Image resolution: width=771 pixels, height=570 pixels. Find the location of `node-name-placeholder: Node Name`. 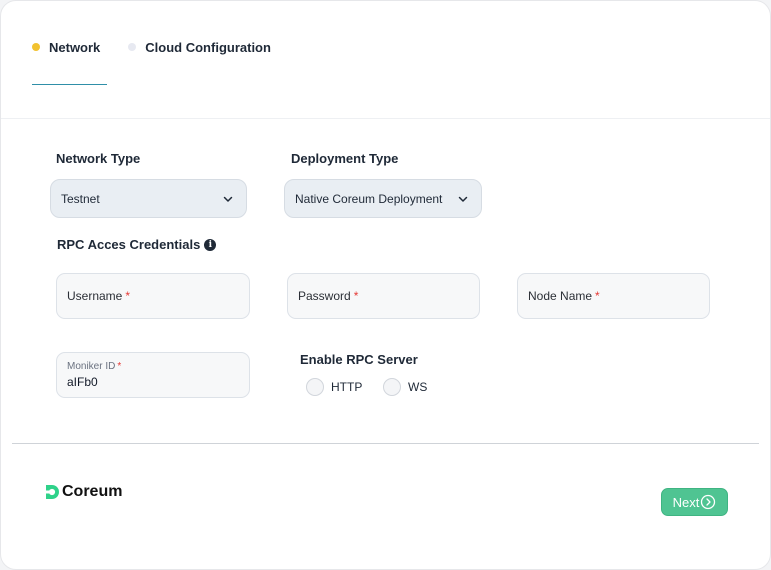

node-name-placeholder: Node Name is located at coordinates (560, 296).